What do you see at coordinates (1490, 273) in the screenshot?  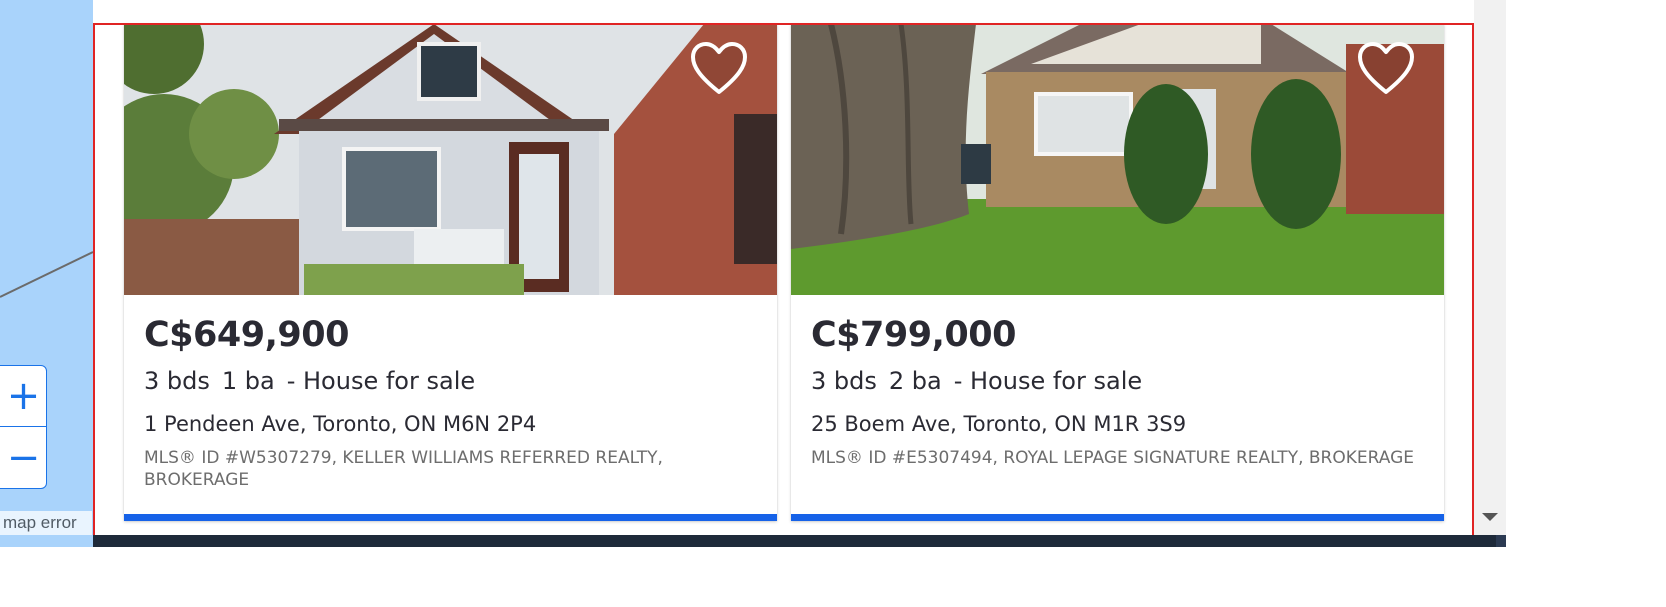 I see `scrollbar` at bounding box center [1490, 273].